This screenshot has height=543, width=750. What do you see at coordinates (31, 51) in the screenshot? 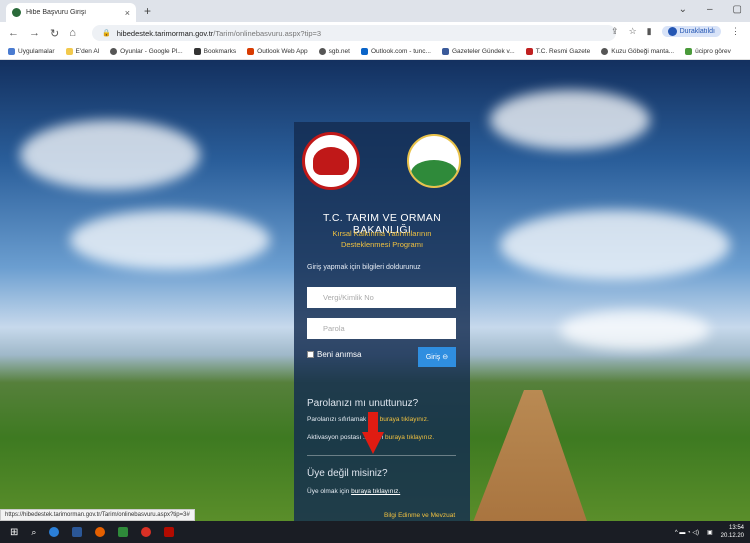
I see `bookmark-apps: Uygulamalar` at bounding box center [31, 51].